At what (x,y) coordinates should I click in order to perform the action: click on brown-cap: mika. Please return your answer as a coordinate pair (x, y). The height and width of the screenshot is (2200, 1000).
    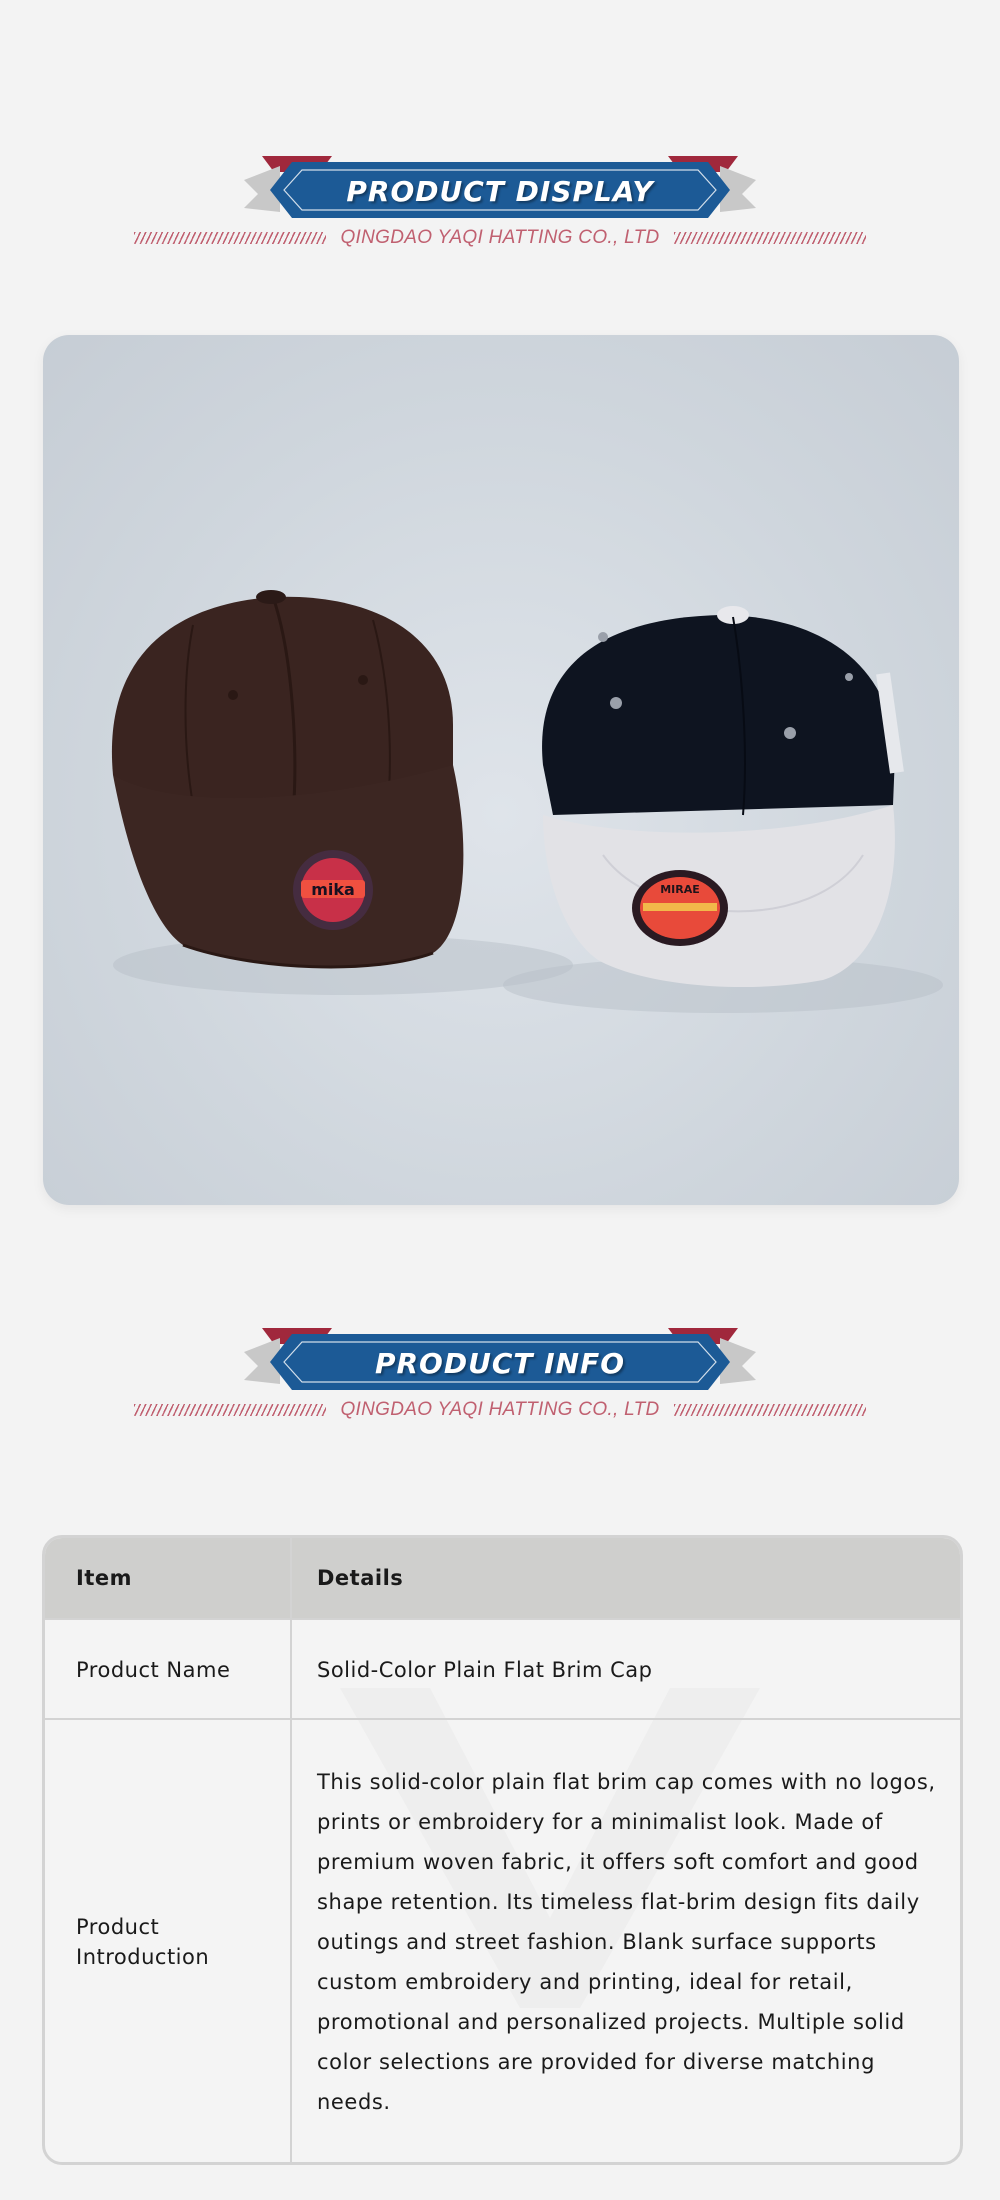
    Looking at the image, I should click on (287, 779).